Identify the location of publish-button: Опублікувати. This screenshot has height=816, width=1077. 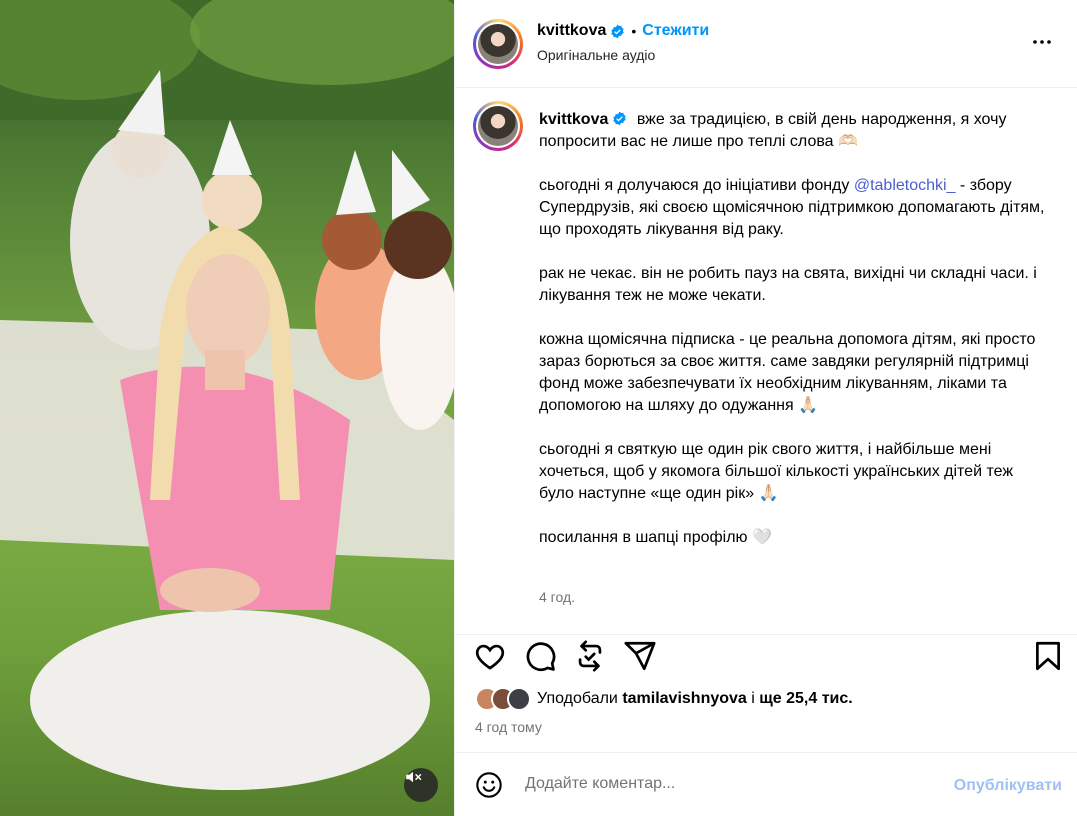
(1008, 786).